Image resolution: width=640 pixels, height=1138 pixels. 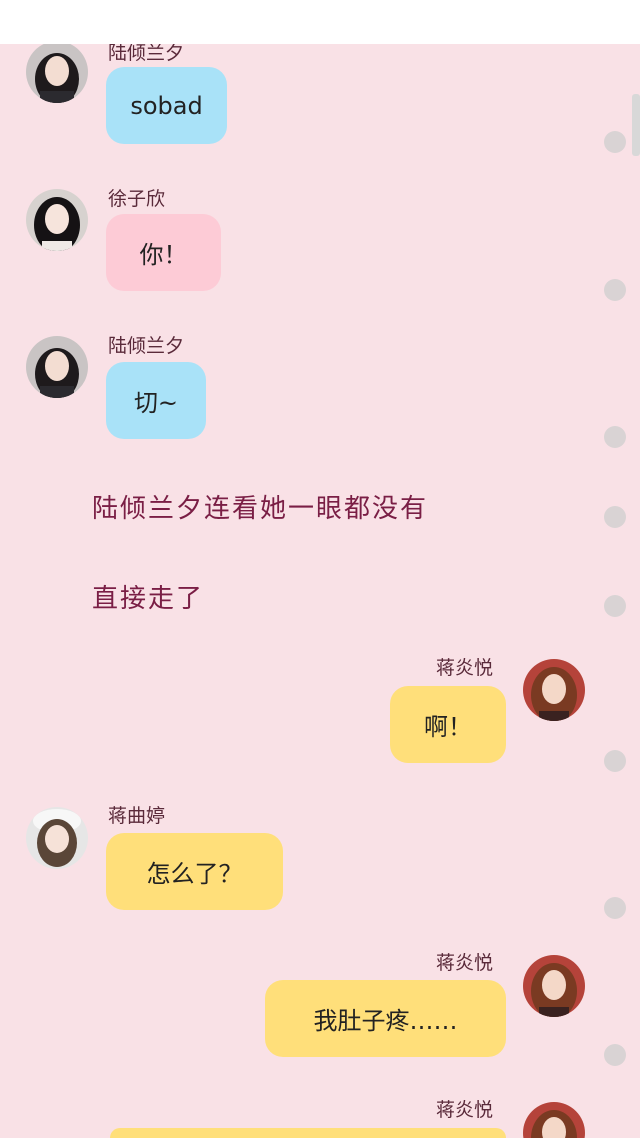 What do you see at coordinates (260, 509) in the screenshot?
I see `narration-text: 陆倾兰夕连看她一眼都没有` at bounding box center [260, 509].